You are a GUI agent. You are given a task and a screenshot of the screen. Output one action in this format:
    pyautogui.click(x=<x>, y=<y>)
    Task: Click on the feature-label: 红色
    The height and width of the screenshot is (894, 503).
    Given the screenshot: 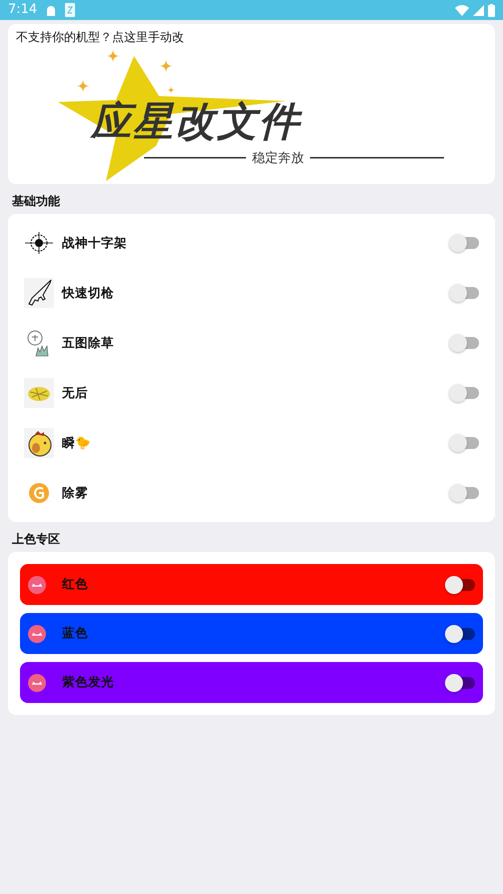 What is the action you would take?
    pyautogui.click(x=75, y=584)
    